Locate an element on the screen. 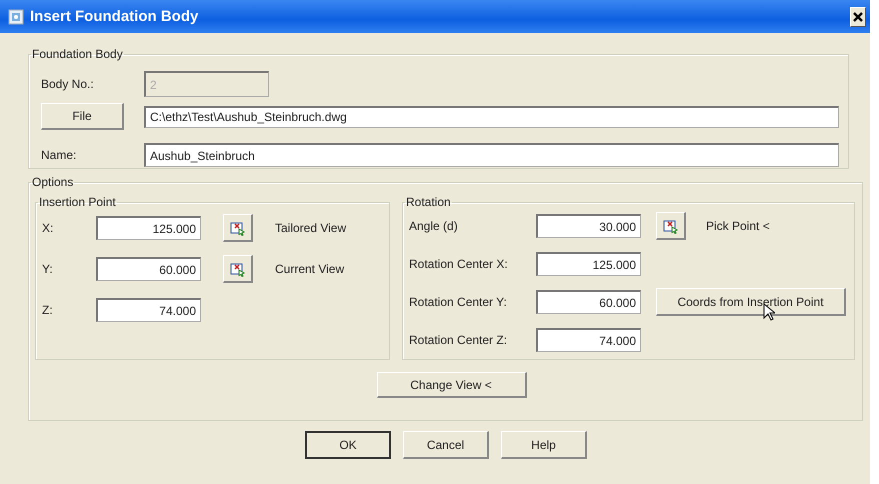 Image resolution: width=879 pixels, height=484 pixels. file-button: File is located at coordinates (82, 116).